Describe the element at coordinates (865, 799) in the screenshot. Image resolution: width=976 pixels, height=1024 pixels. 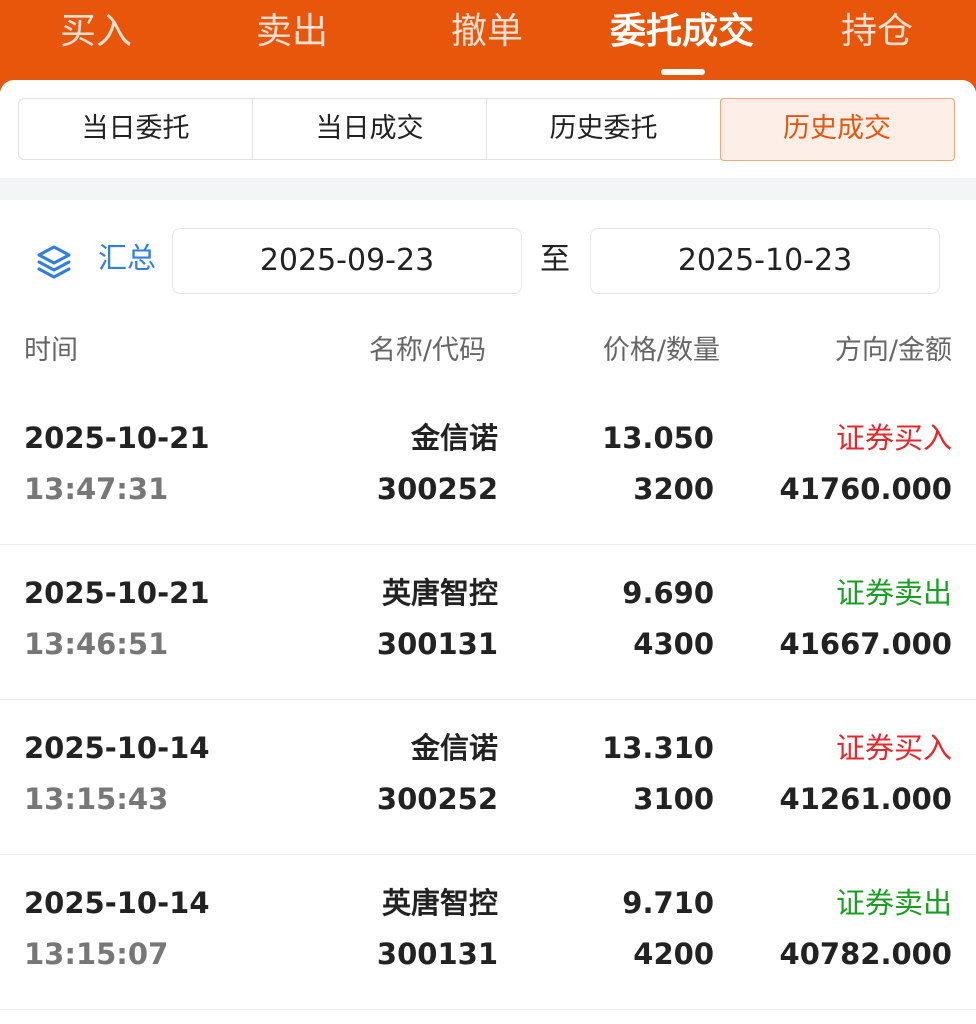
I see `trade-amount: 41261.000` at that location.